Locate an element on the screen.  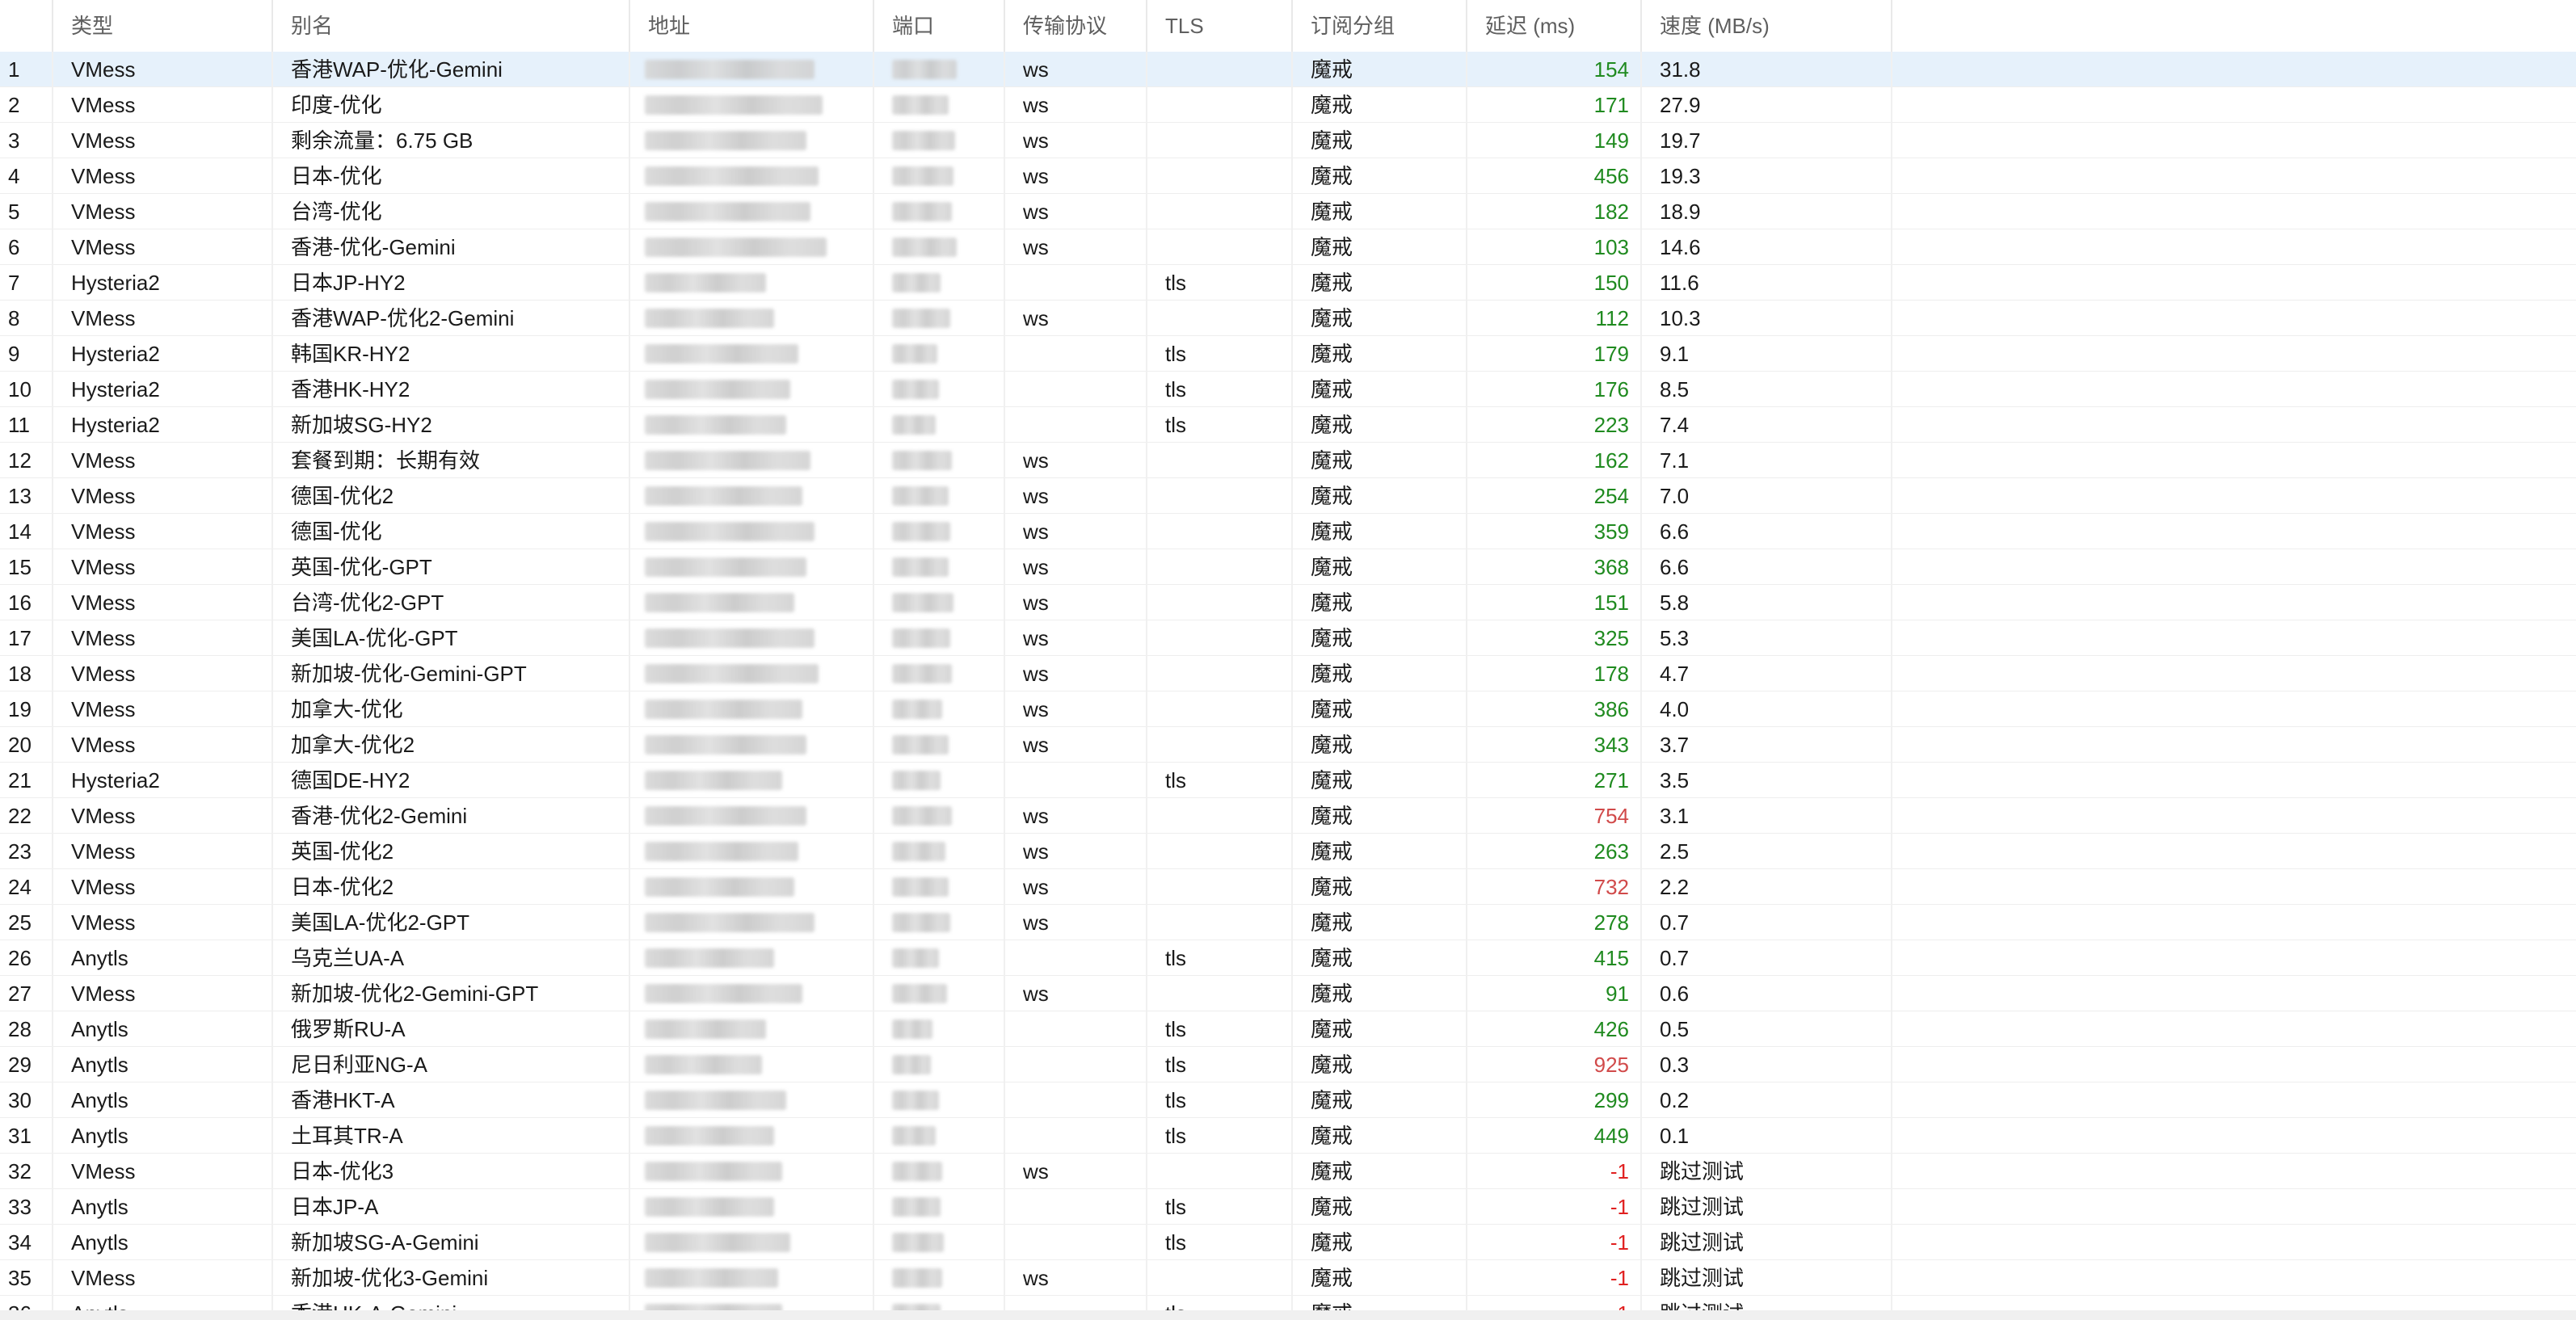
table-row: 19 VMess 加拿大-优化 ws 魔戒 386 4.0 is located at coordinates (1288, 709).